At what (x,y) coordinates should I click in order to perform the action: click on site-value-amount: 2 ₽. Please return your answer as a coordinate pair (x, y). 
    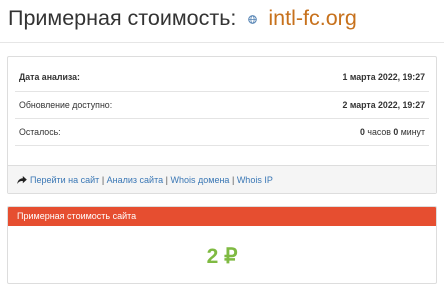
    Looking at the image, I should click on (222, 256).